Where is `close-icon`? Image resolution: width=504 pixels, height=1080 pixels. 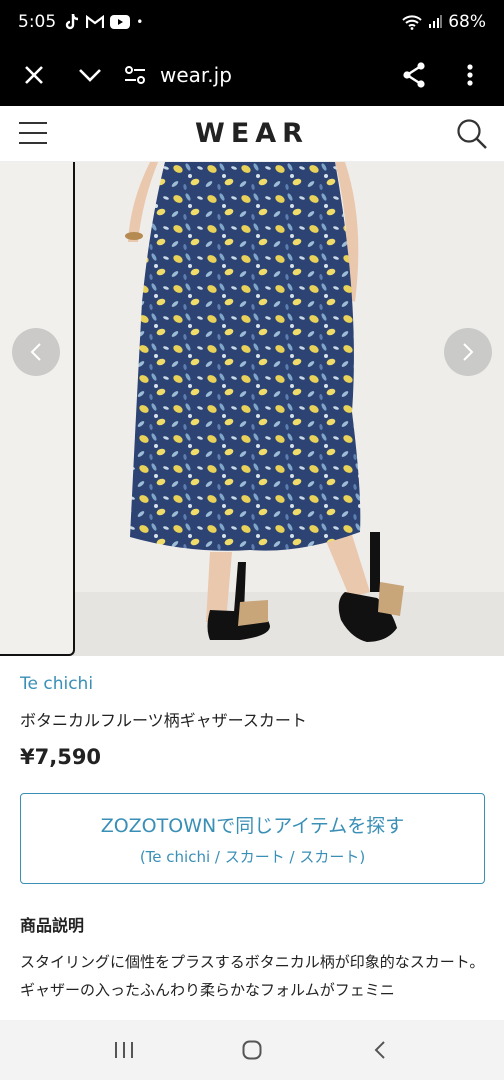
close-icon is located at coordinates (34, 75).